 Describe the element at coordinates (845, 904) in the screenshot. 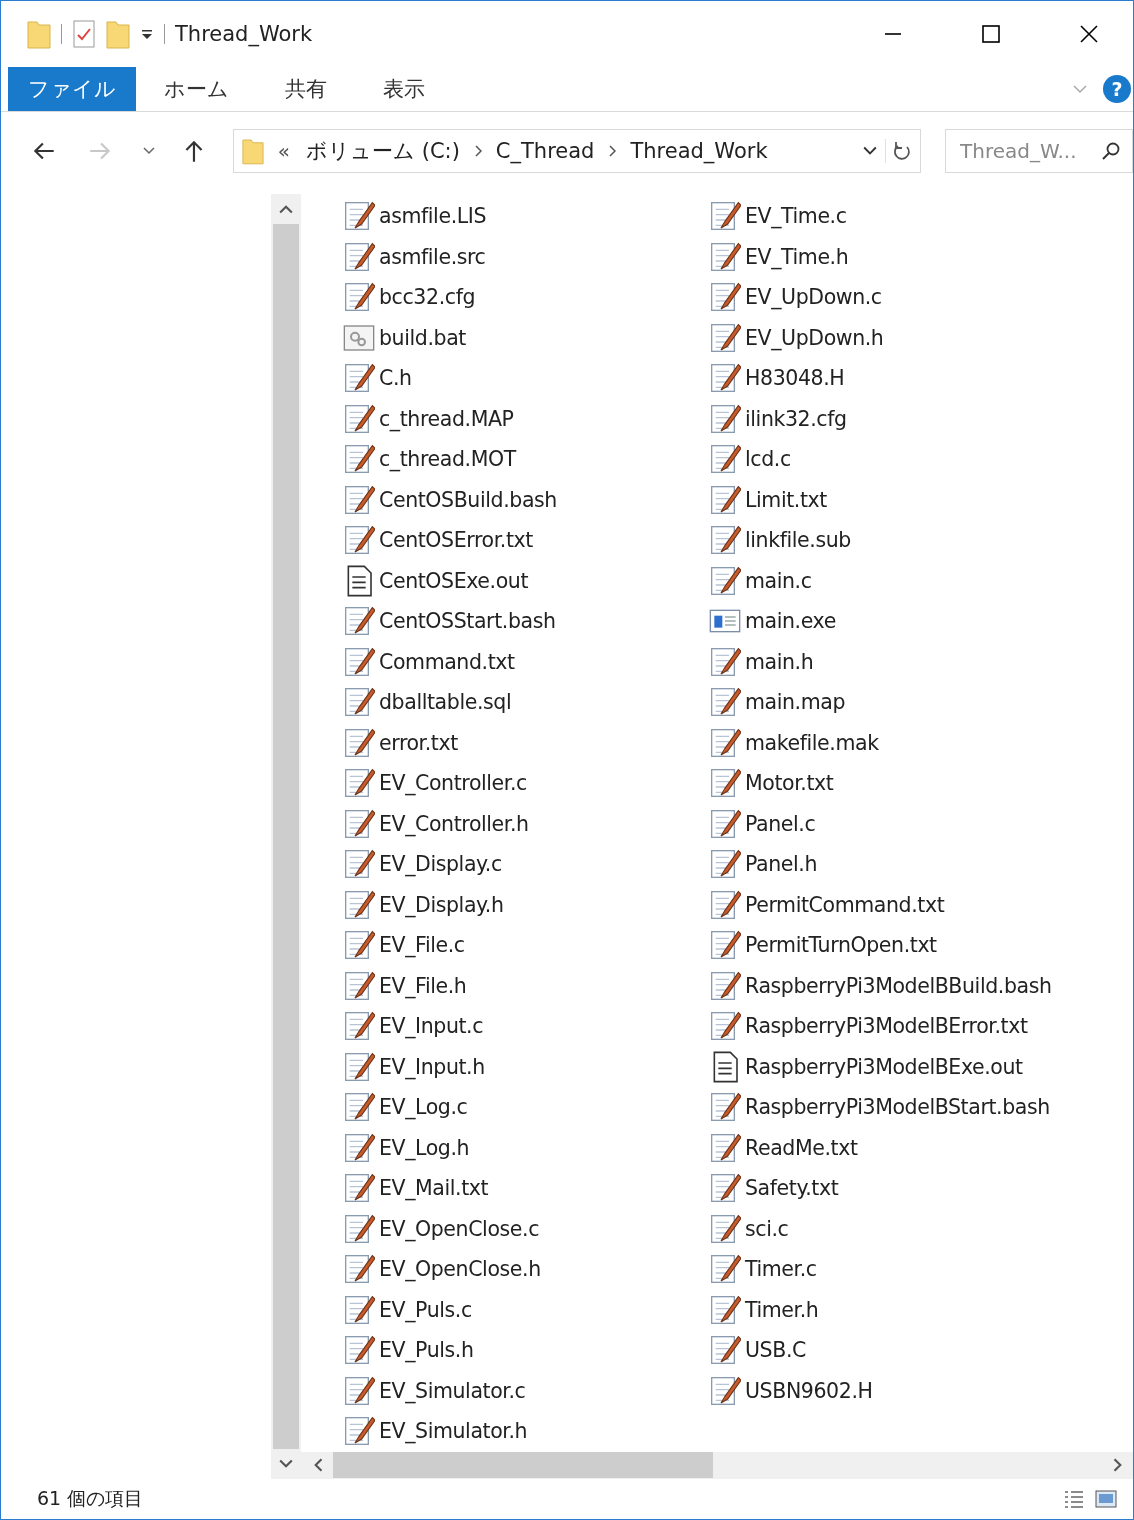

I see `file-name: PermitCommand.txt` at that location.